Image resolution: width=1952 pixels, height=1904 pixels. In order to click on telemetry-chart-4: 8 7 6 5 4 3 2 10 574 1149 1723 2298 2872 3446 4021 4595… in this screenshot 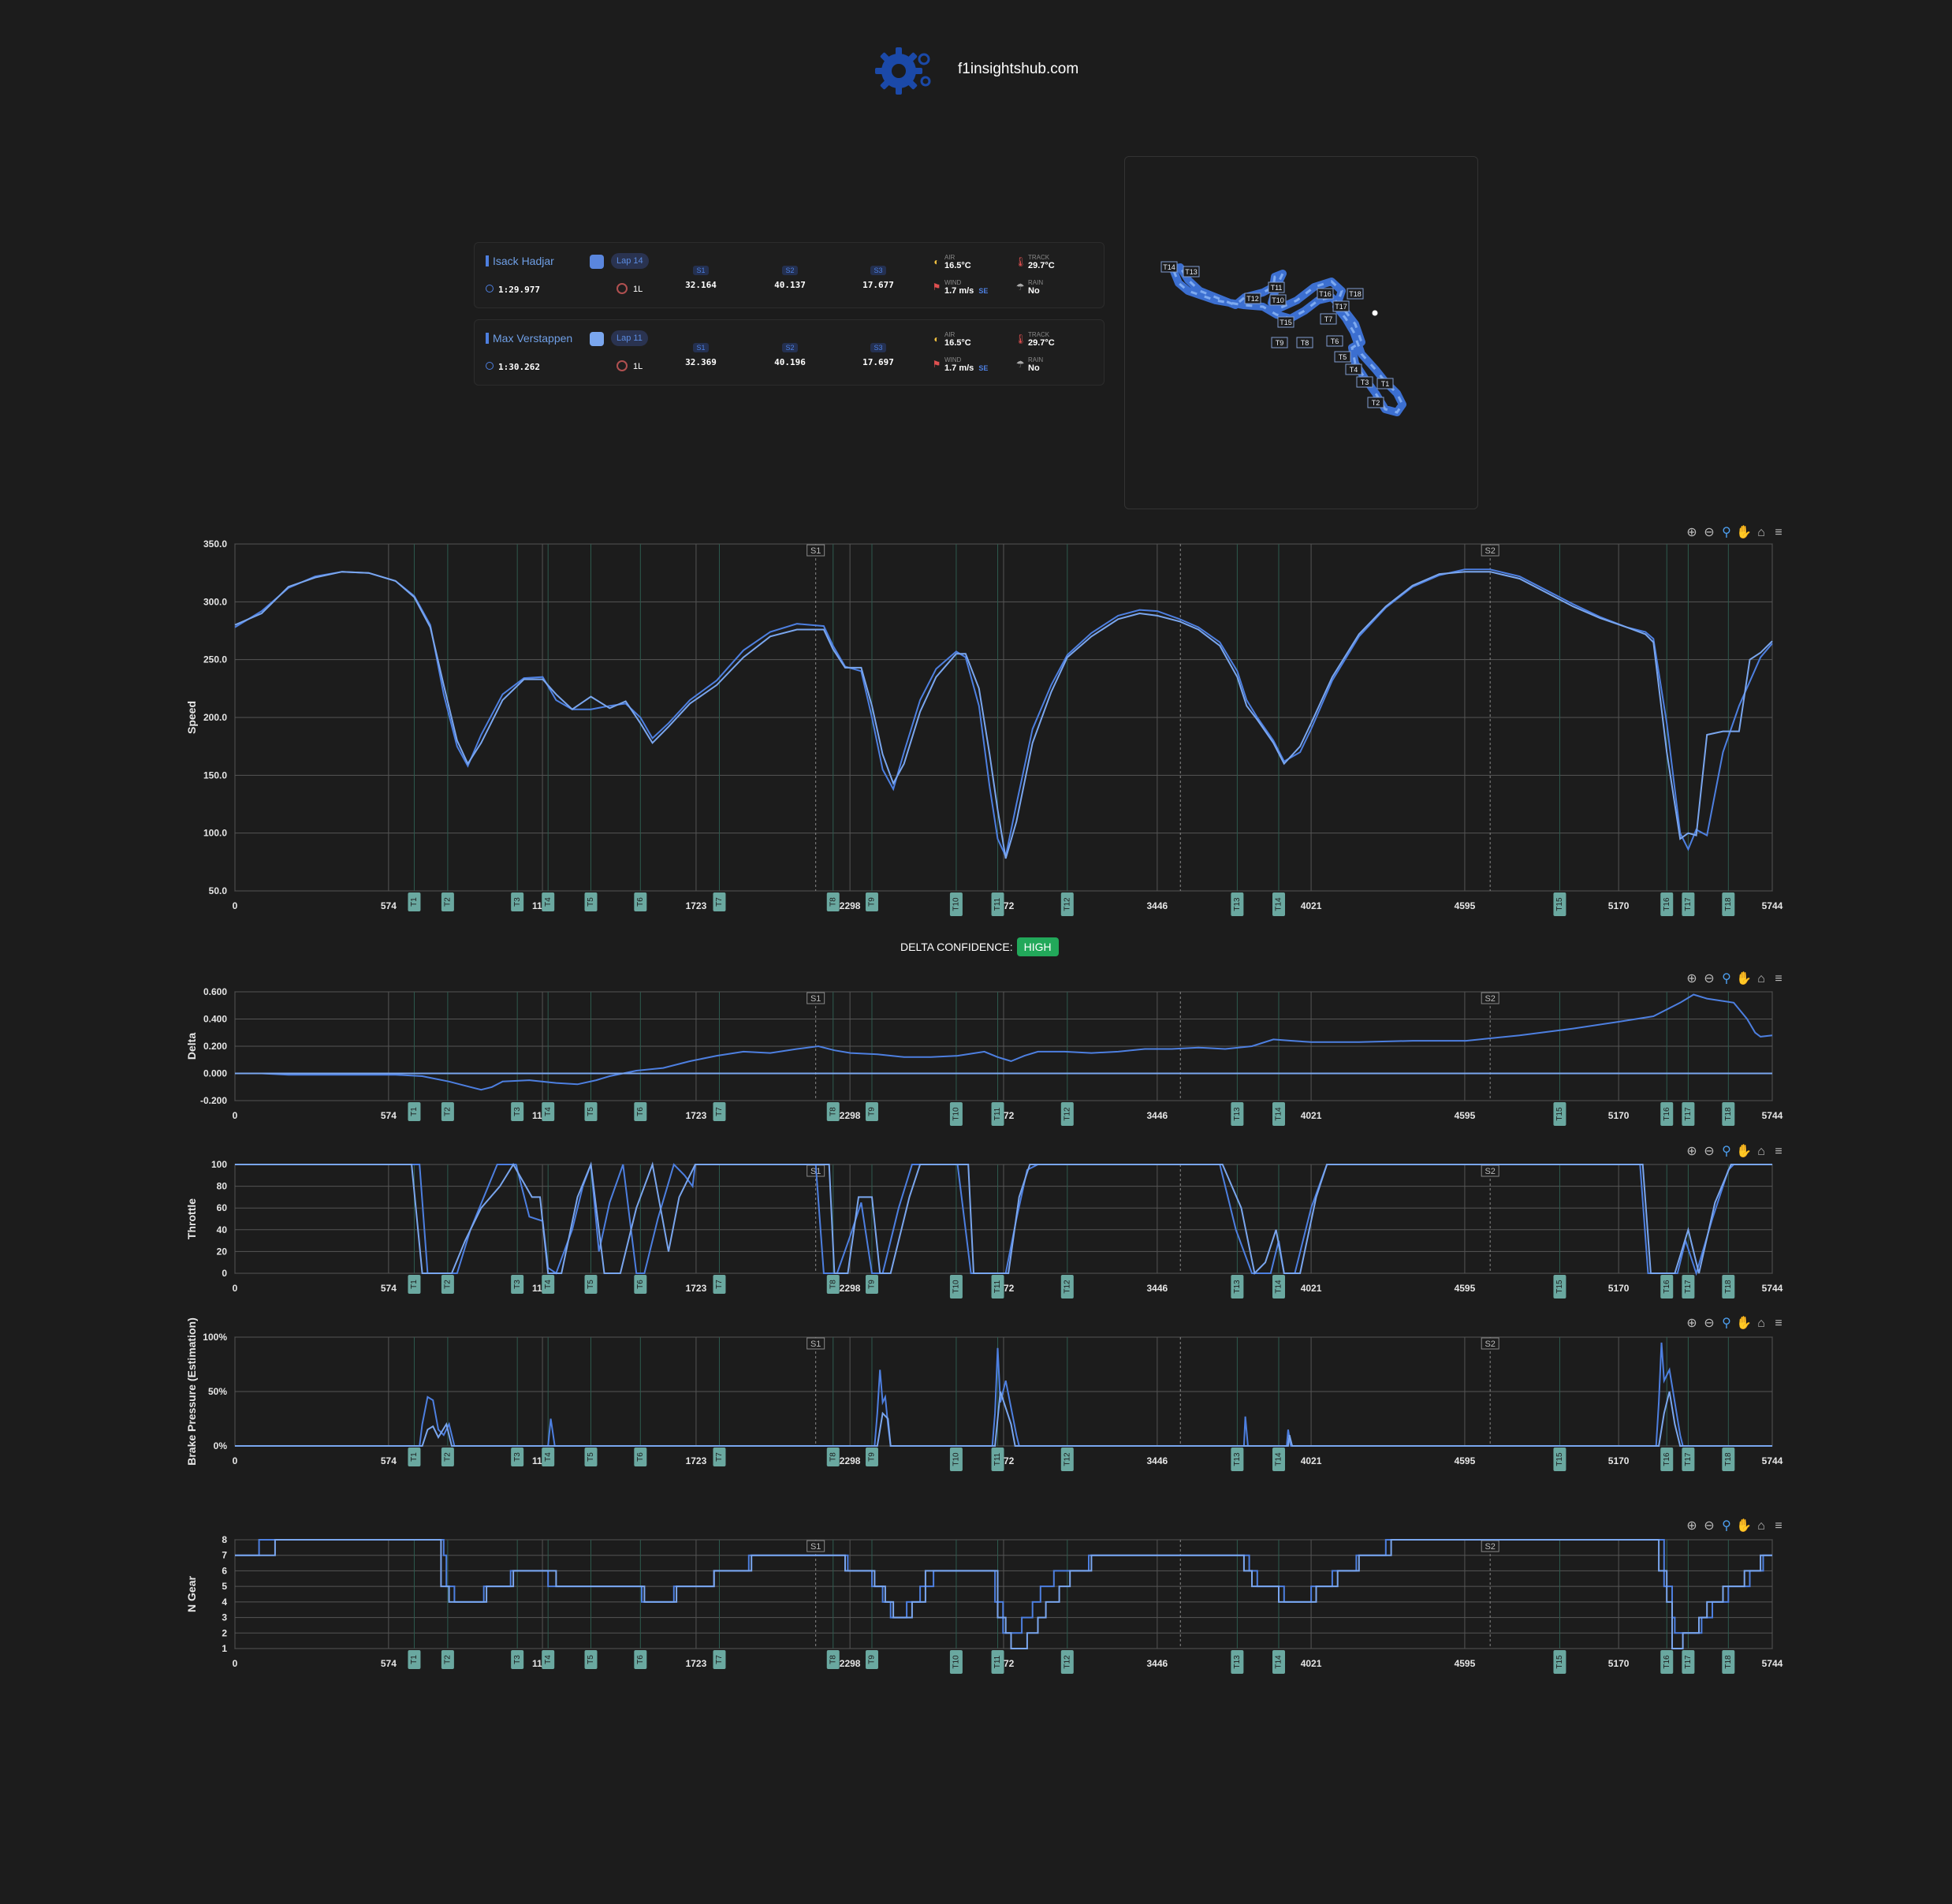, I will do `click(984, 1596)`.